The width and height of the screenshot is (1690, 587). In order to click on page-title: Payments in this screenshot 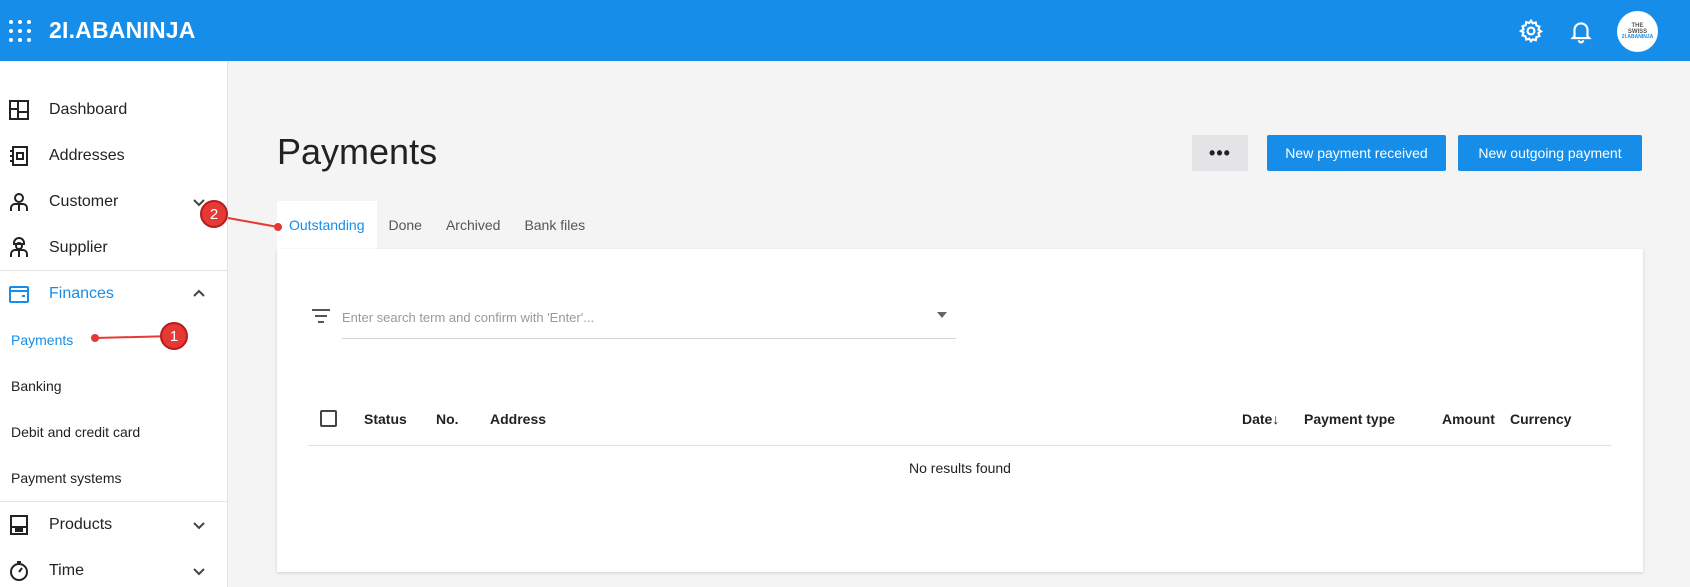, I will do `click(357, 151)`.